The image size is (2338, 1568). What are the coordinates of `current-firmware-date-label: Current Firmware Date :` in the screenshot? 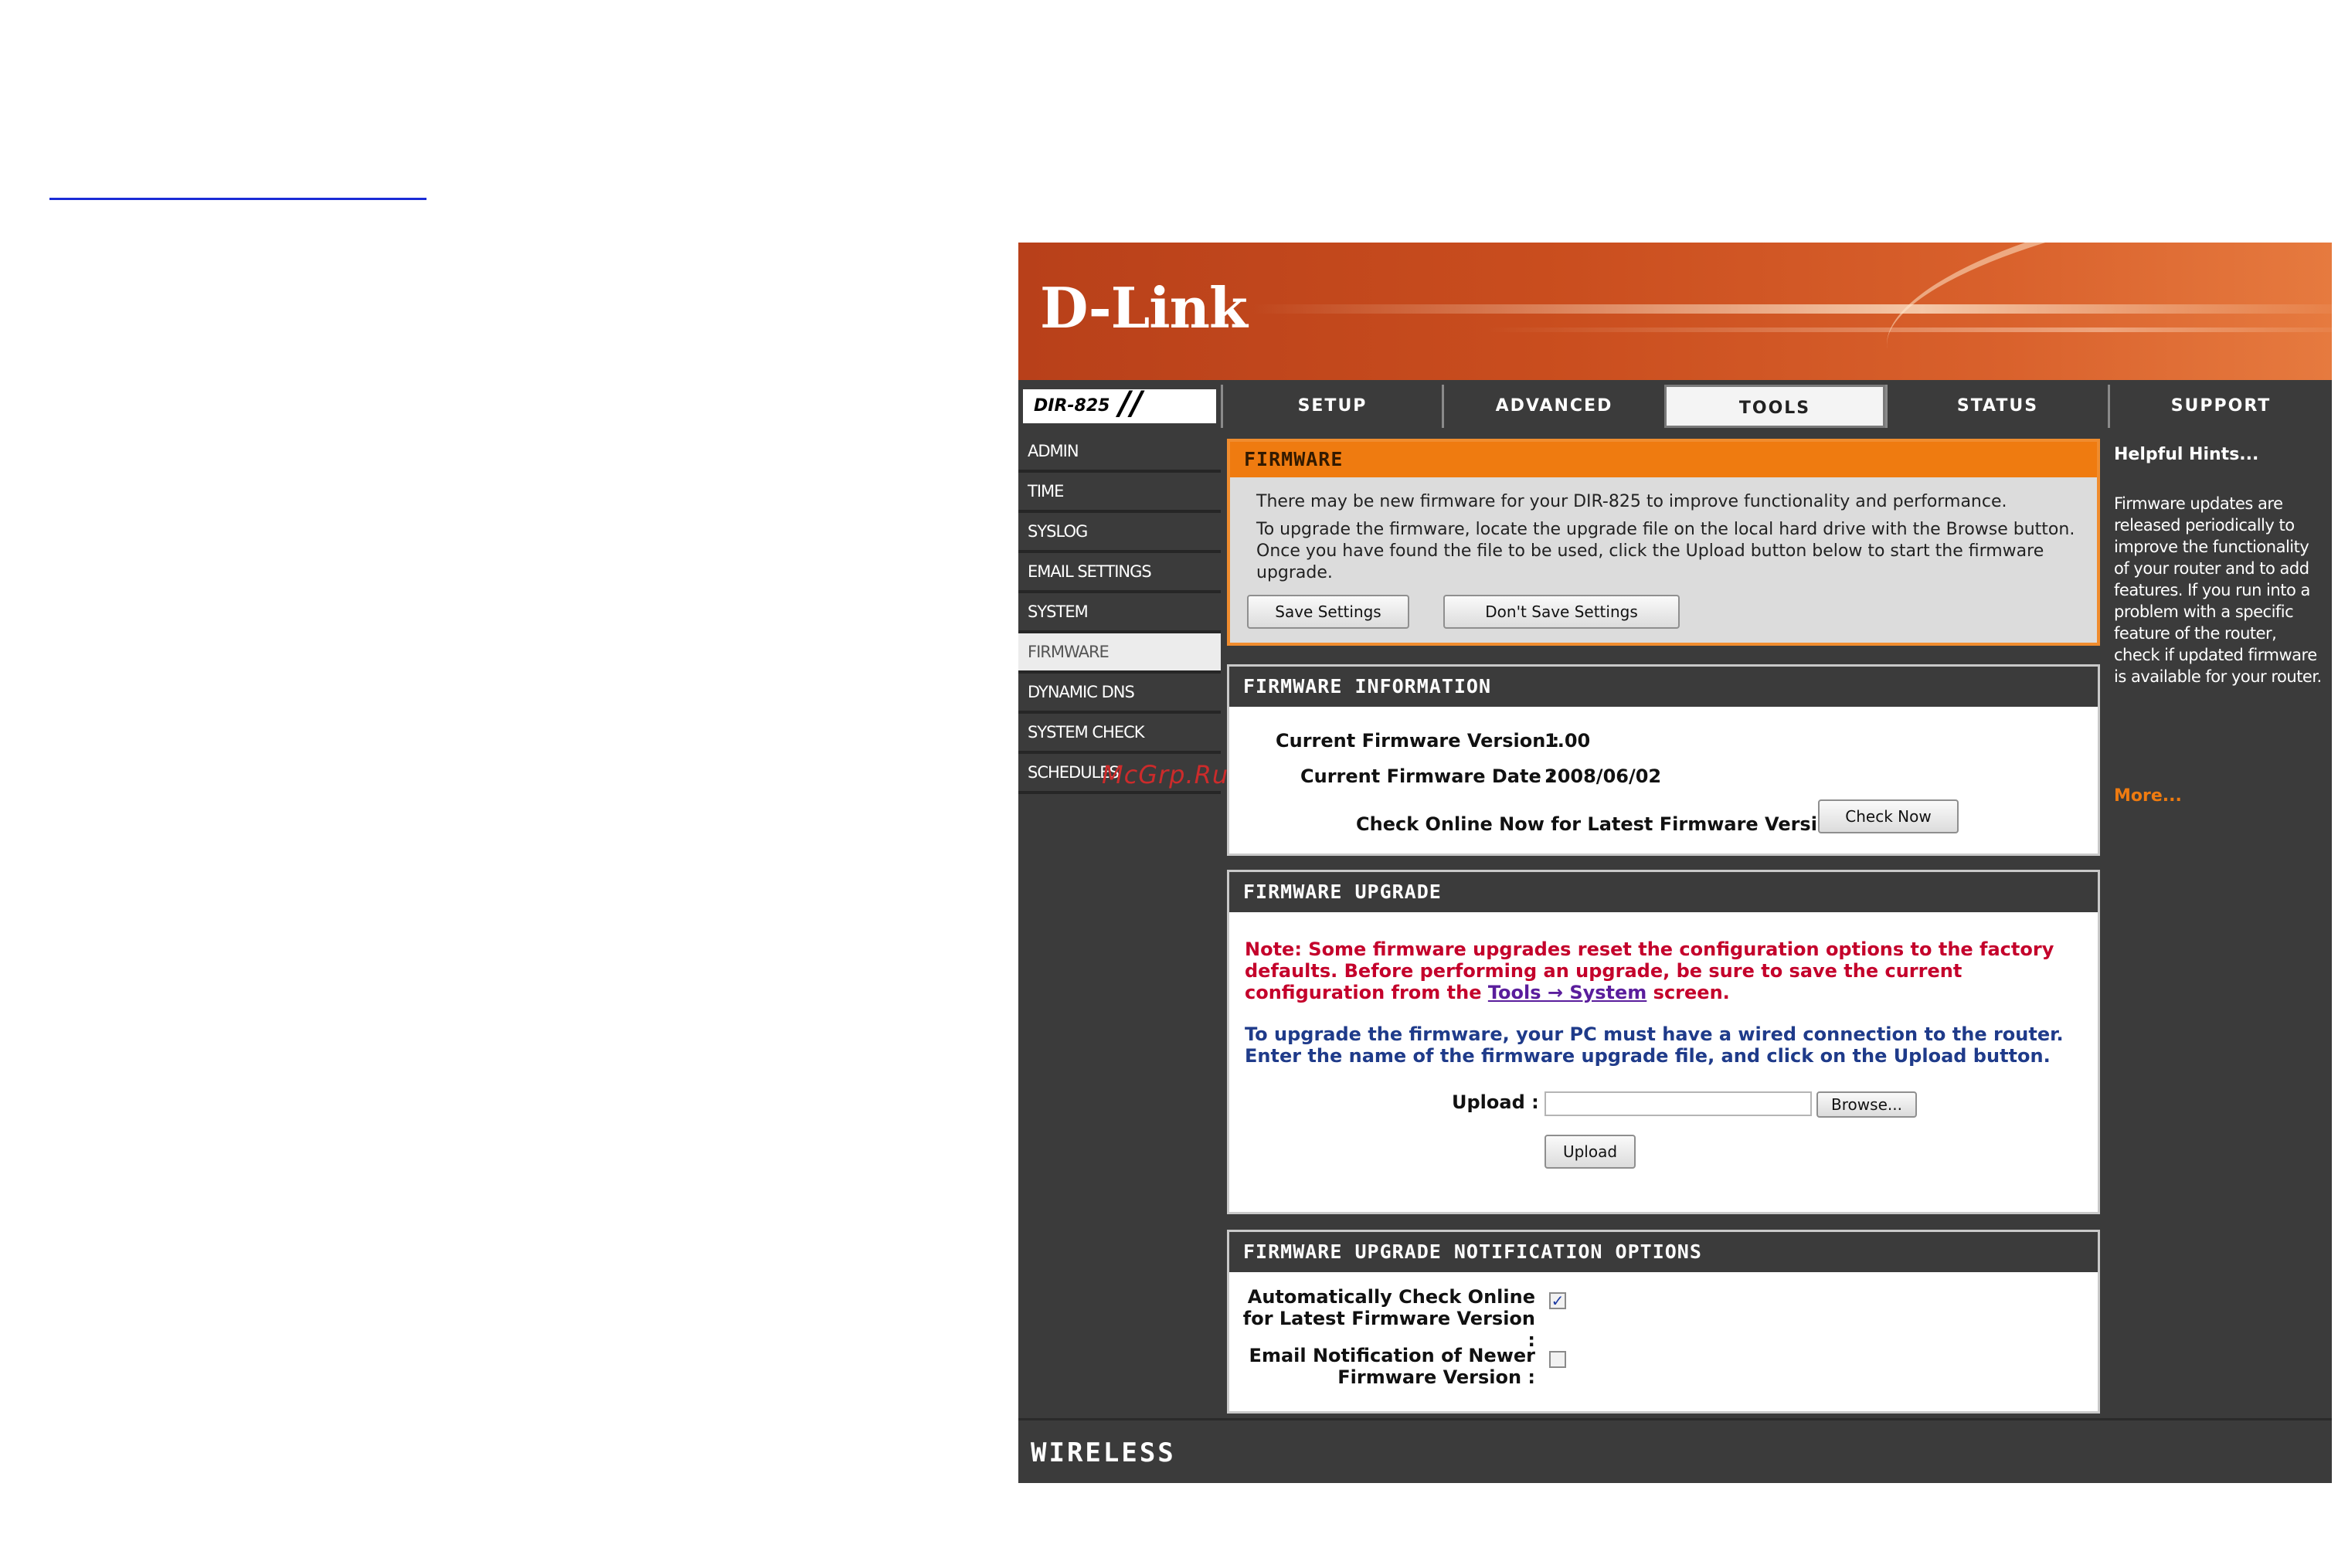 It's located at (1428, 776).